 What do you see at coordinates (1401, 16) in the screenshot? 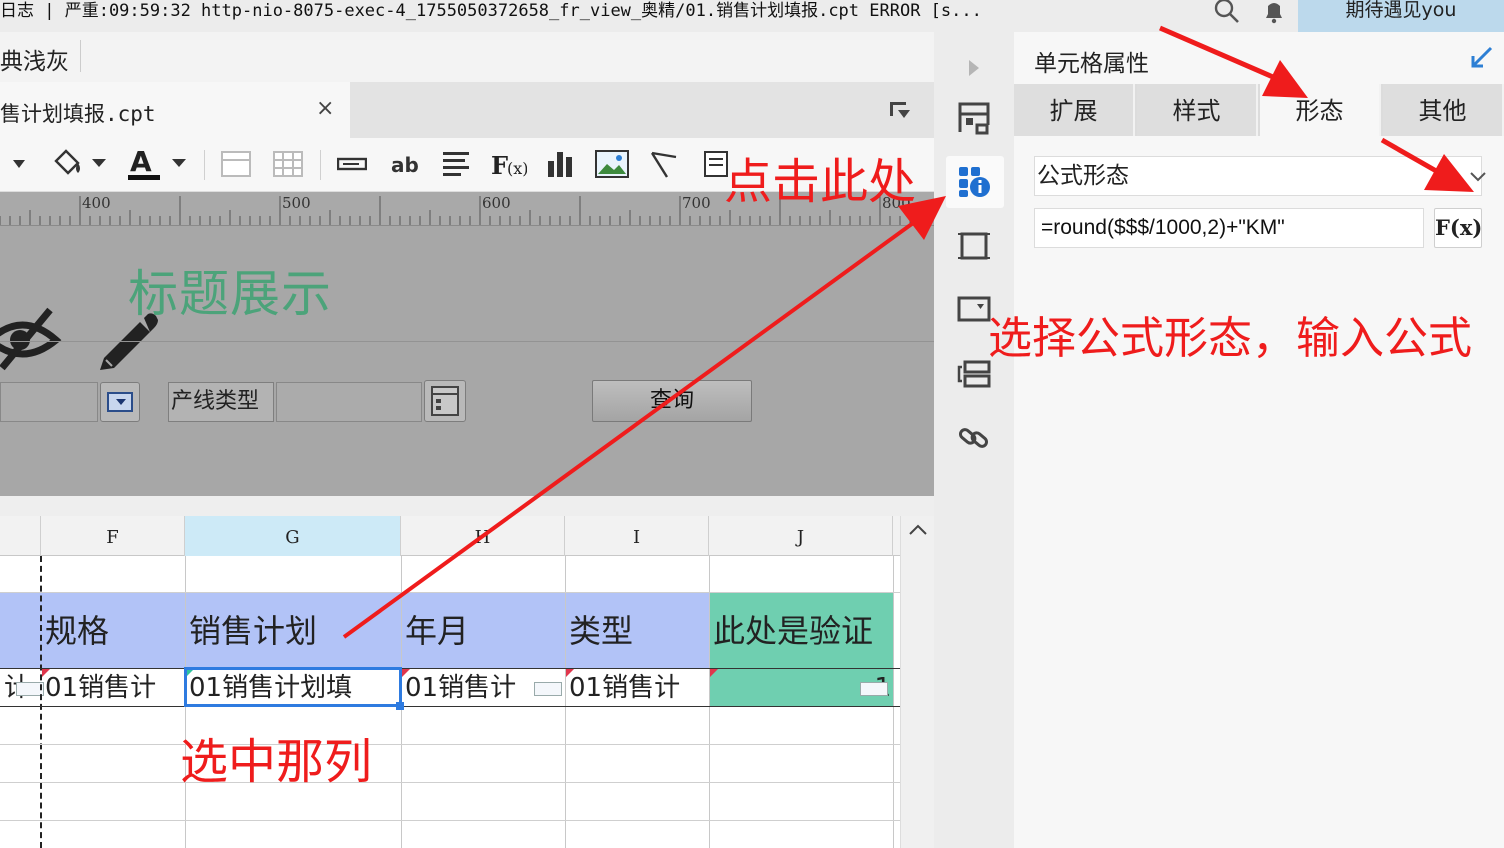
I see `user-name: 期待遇见you` at bounding box center [1401, 16].